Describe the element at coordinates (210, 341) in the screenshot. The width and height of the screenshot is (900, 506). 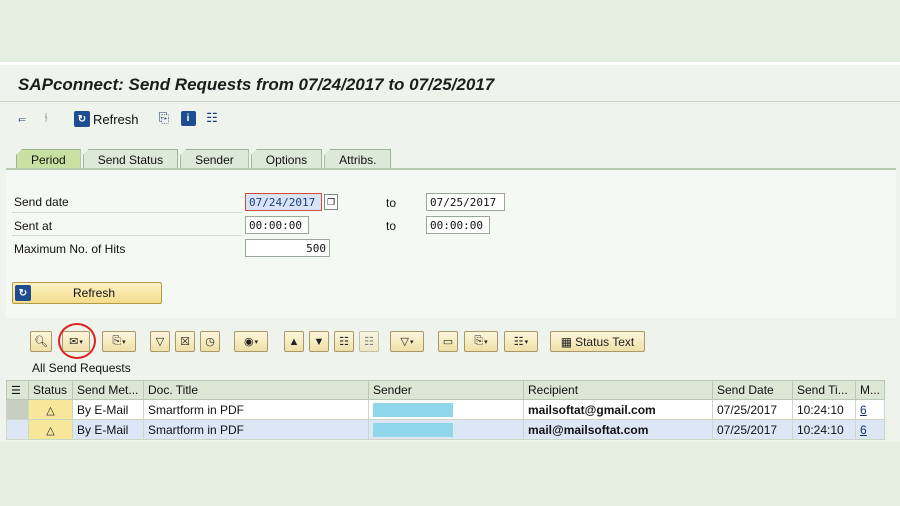
I see `schedule-button: ◷` at that location.